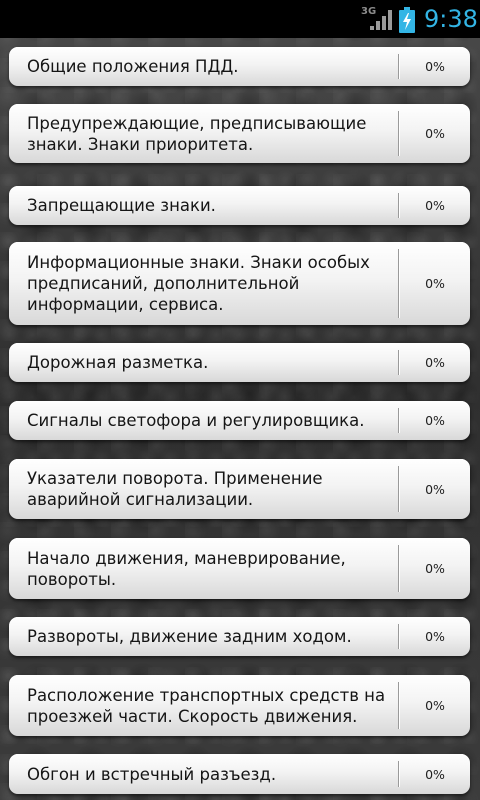  What do you see at coordinates (118, 362) in the screenshot?
I see `topic-title: Дорожная разметка.` at bounding box center [118, 362].